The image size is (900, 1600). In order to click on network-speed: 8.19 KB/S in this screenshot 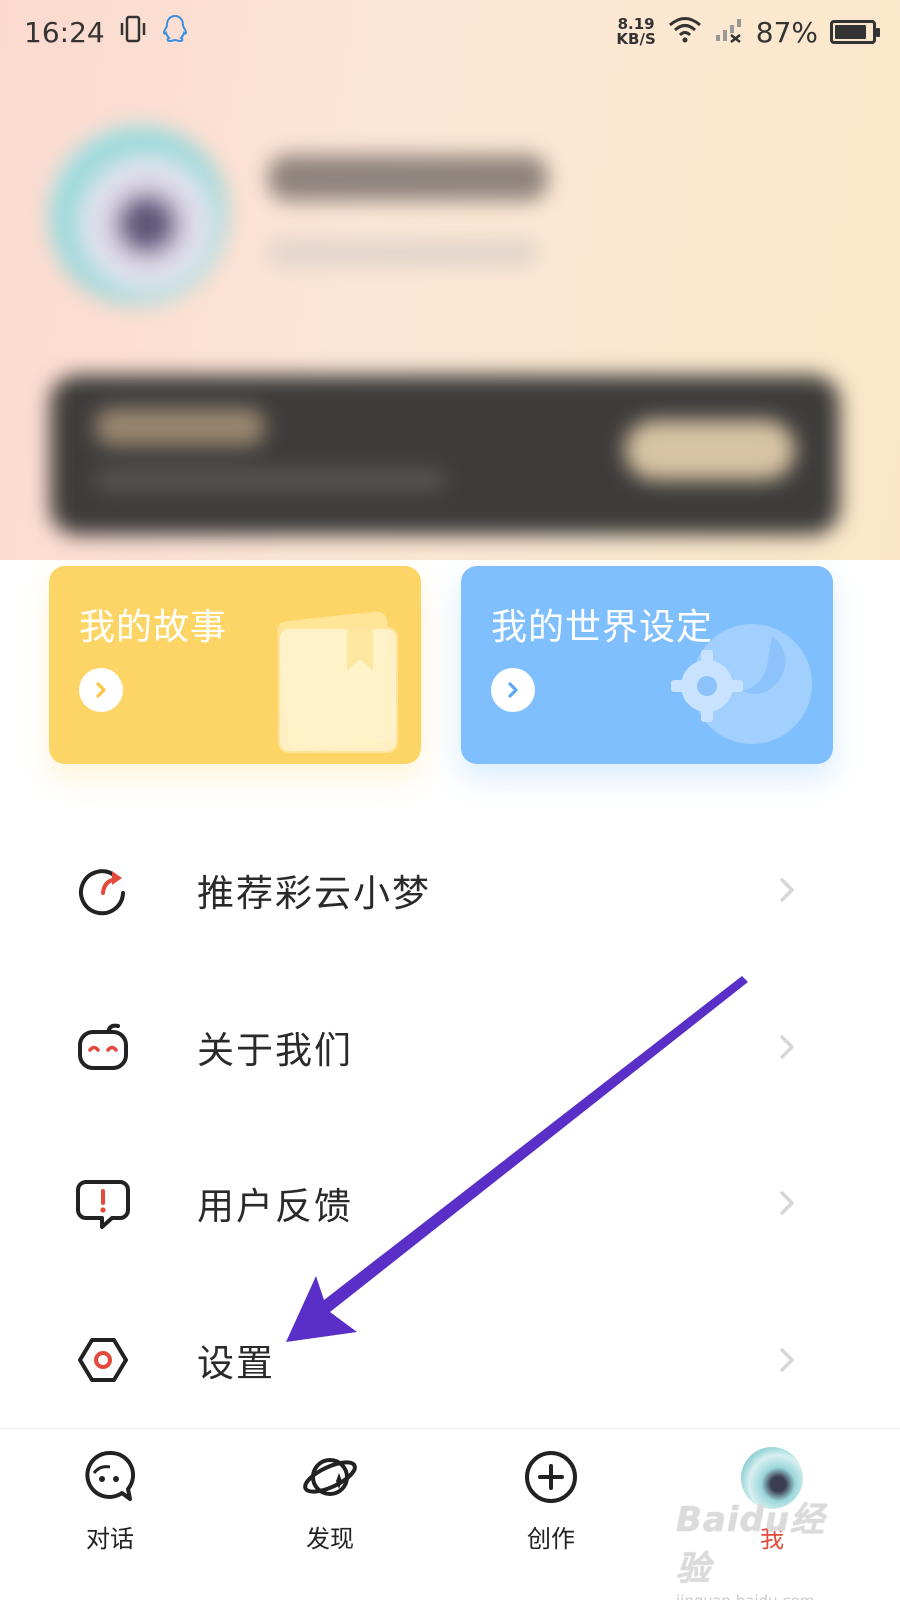, I will do `click(635, 32)`.